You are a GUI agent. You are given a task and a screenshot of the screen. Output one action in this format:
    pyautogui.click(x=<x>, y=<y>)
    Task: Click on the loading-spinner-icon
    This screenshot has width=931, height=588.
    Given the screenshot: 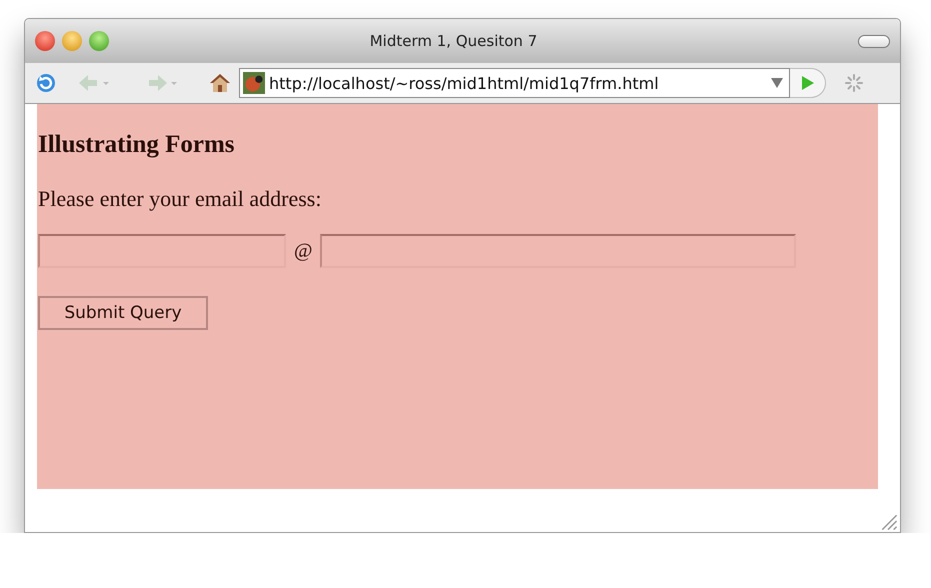 What is the action you would take?
    pyautogui.click(x=854, y=83)
    